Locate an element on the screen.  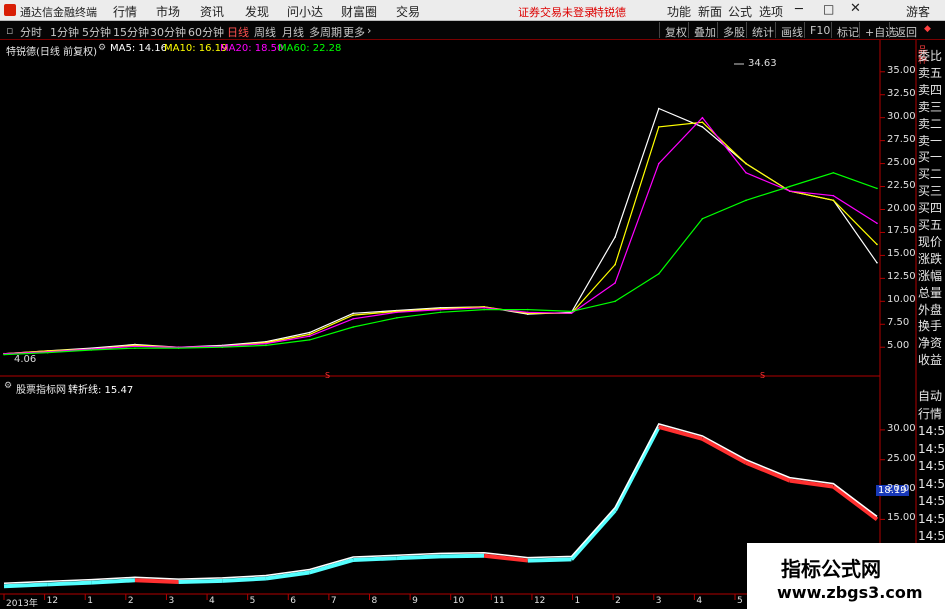
quote-field-label: 买三 is located at coordinates (930, 191).